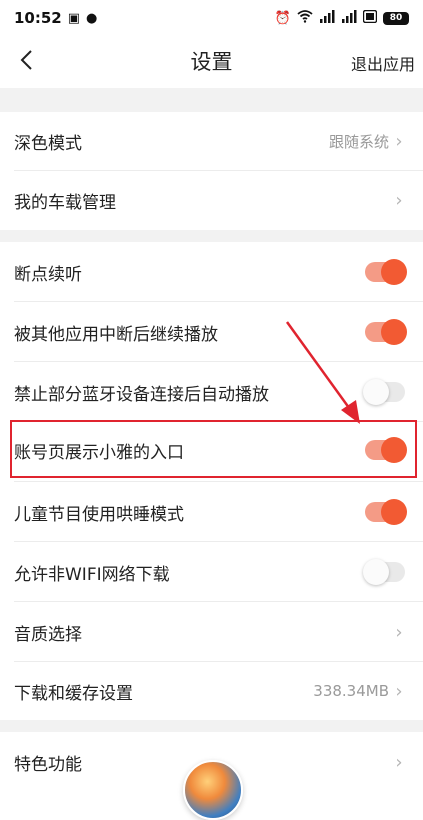  Describe the element at coordinates (383, 63) in the screenshot. I see `exit-app-button: 退出应用` at that location.